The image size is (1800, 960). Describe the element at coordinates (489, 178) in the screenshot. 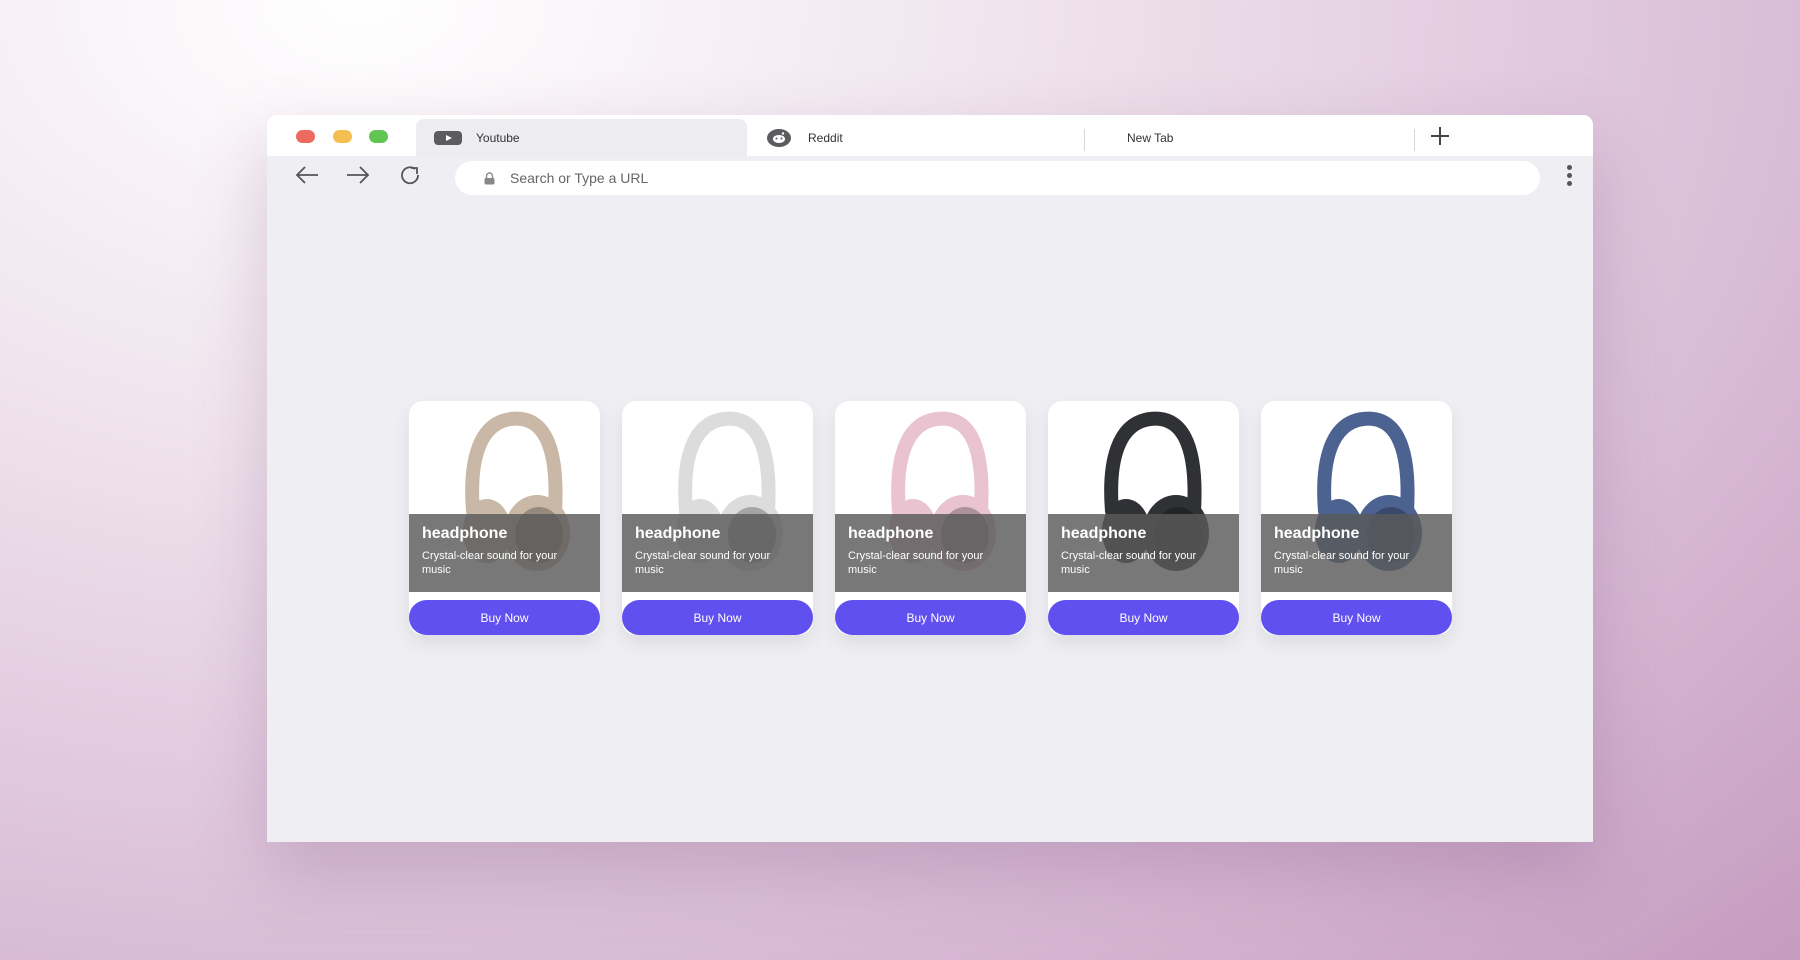

I see `lock-icon` at that location.